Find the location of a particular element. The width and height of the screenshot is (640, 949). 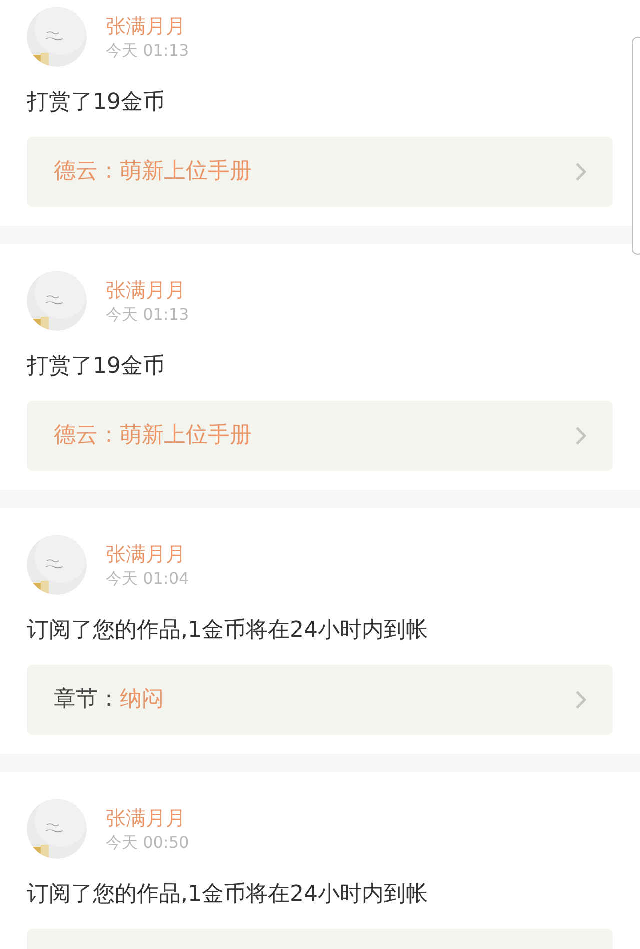

work-link: 章节：纳闷 is located at coordinates (320, 700).